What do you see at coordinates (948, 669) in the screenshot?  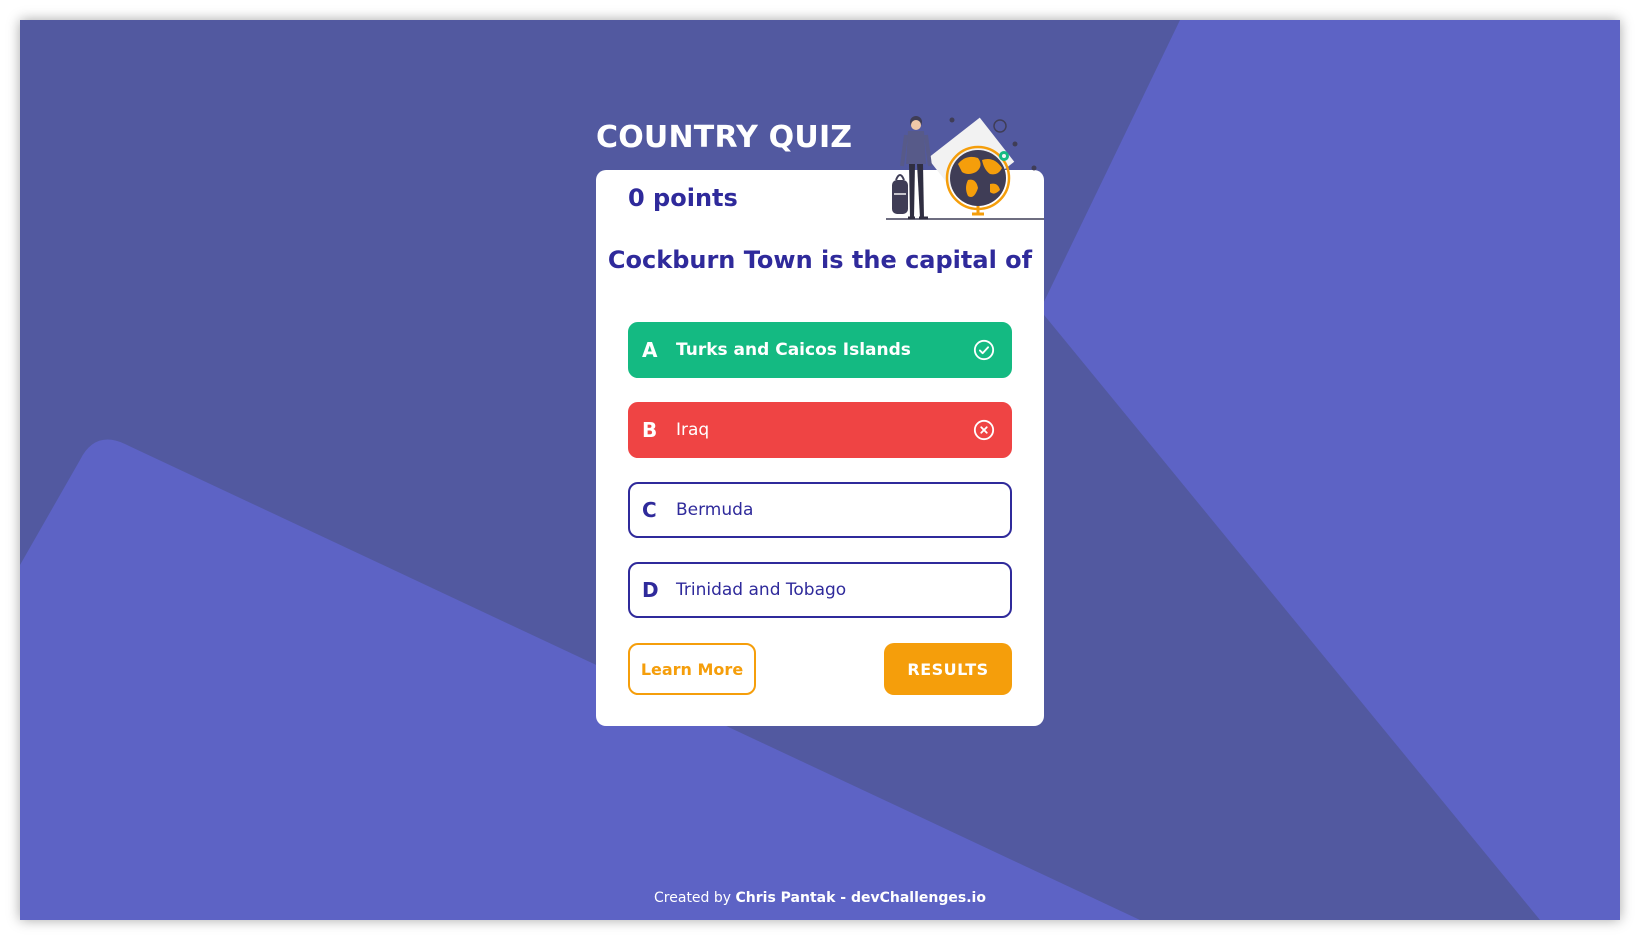 I see `results-button: RESULTS` at bounding box center [948, 669].